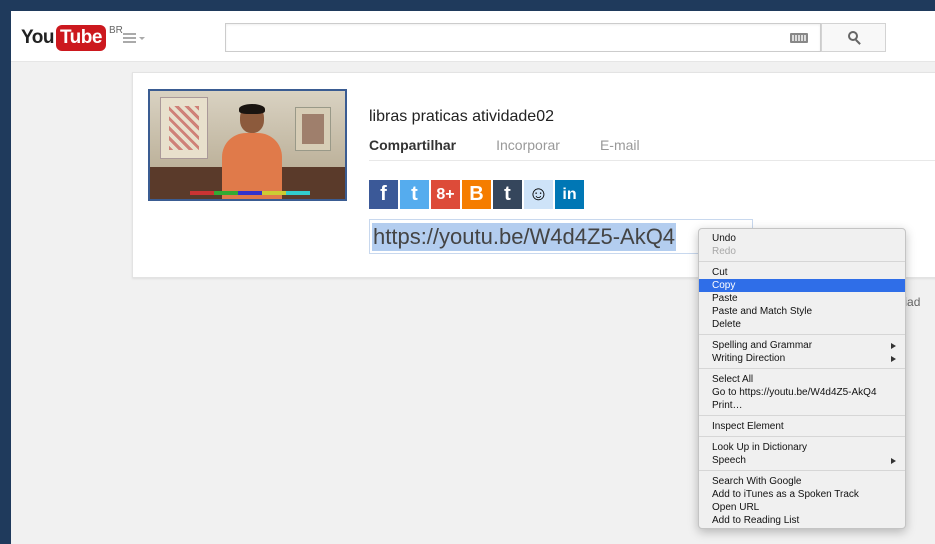 The image size is (935, 544). Describe the element at coordinates (802, 507) in the screenshot. I see `menu-item-open-url: Open URL` at that location.